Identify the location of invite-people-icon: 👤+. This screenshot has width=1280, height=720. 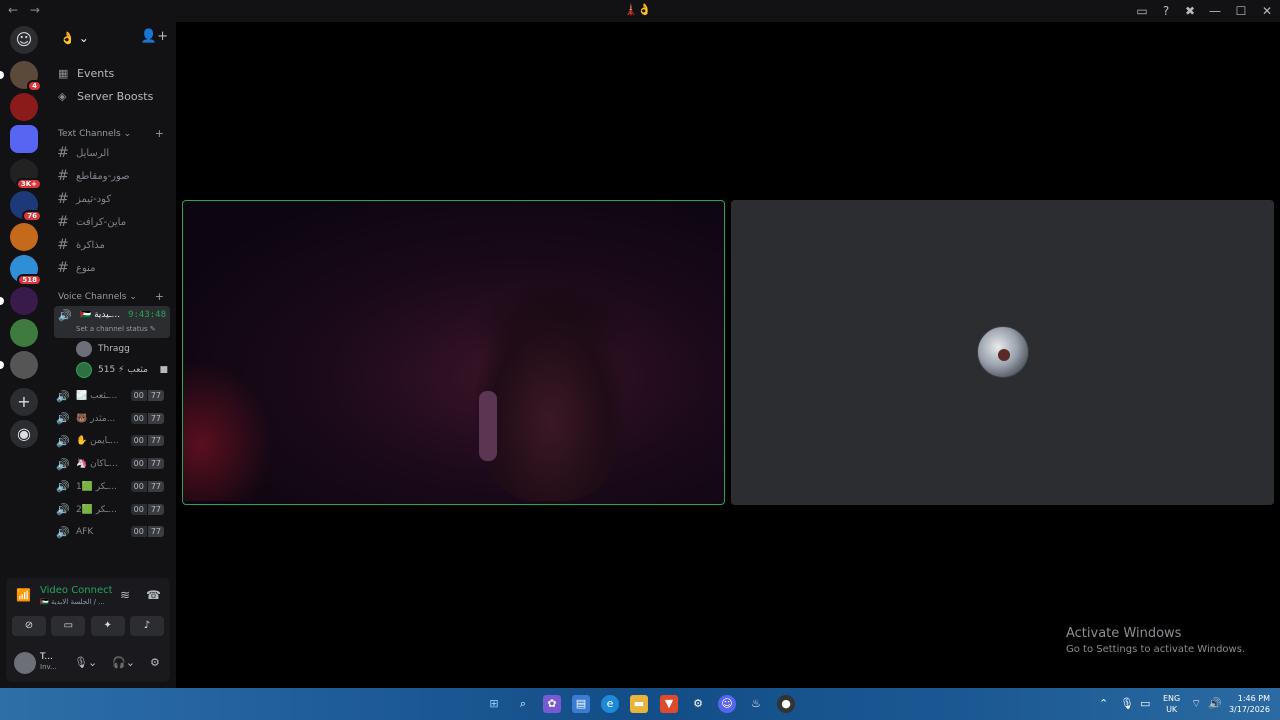
(154, 36).